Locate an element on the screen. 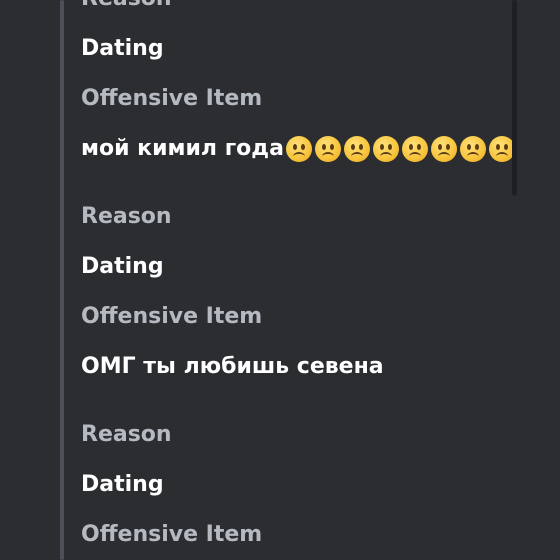 This screenshot has width=560, height=560. offensive-item-value: мой кимил года is located at coordinates (298, 149).